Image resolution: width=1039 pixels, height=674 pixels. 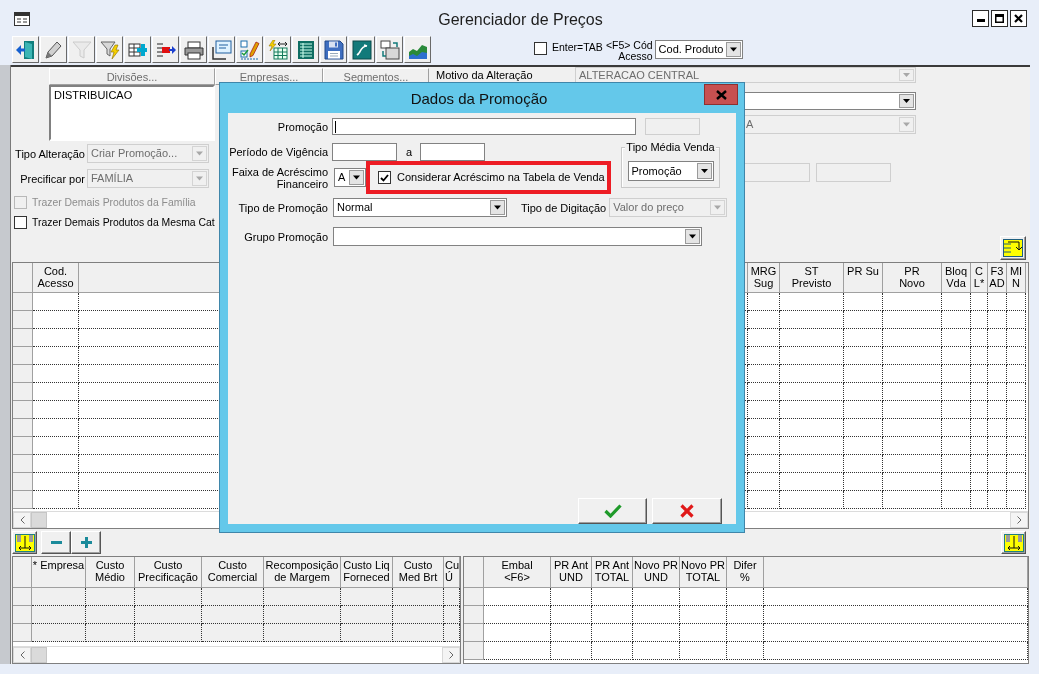 What do you see at coordinates (764, 278) in the screenshot?
I see `column-header: MRG Sug` at bounding box center [764, 278].